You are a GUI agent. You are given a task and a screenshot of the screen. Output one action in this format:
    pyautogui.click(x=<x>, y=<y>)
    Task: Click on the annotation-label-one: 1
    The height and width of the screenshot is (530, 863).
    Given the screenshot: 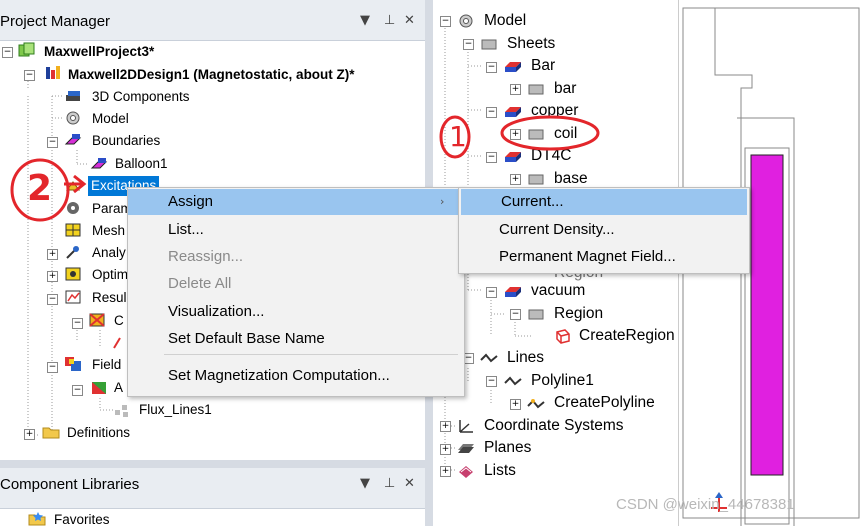 What is the action you would take?
    pyautogui.click(x=458, y=136)
    